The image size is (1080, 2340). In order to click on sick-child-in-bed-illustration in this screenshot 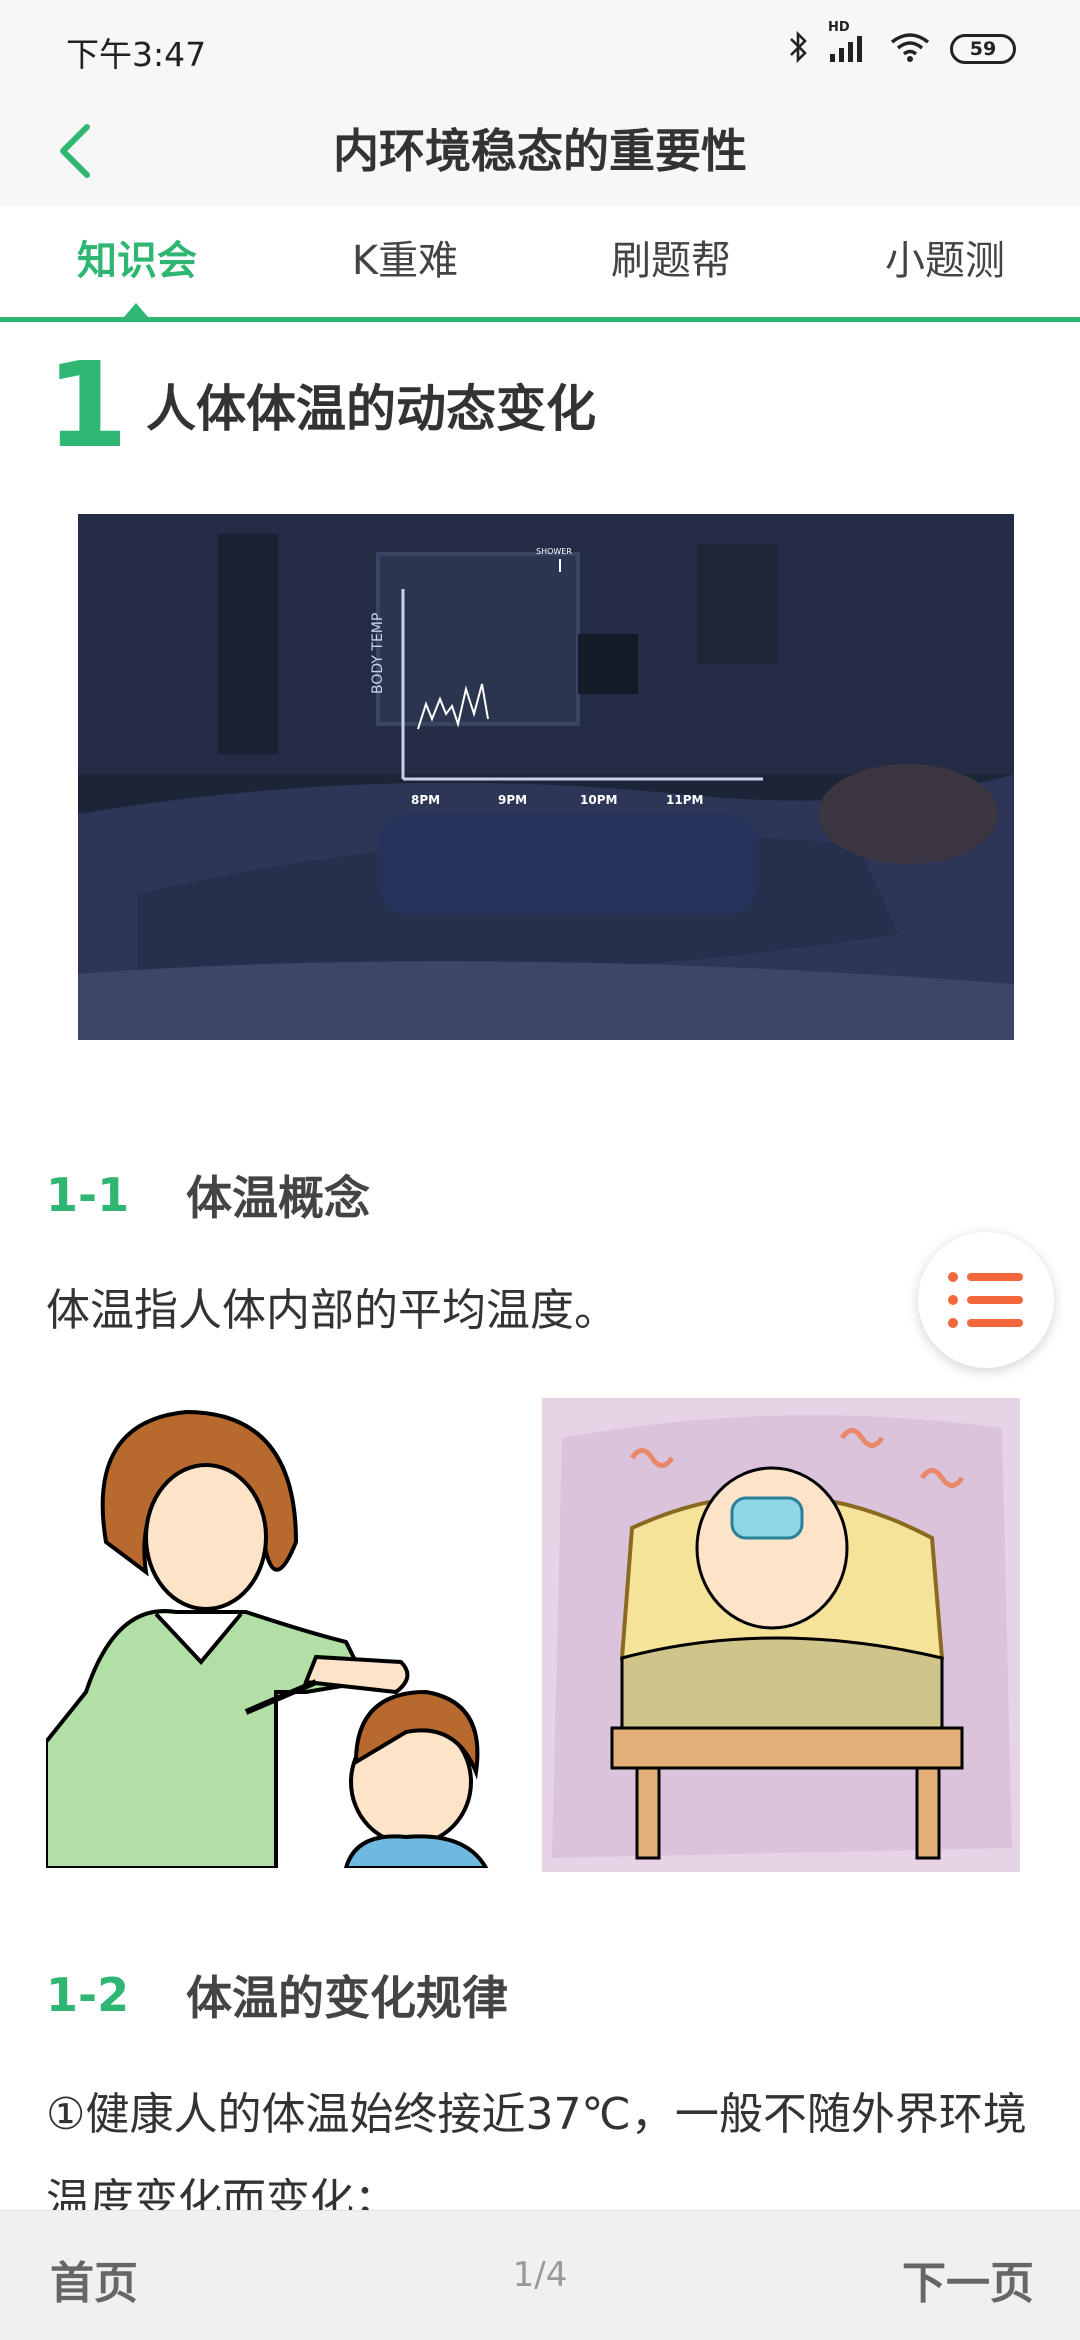, I will do `click(781, 1635)`.